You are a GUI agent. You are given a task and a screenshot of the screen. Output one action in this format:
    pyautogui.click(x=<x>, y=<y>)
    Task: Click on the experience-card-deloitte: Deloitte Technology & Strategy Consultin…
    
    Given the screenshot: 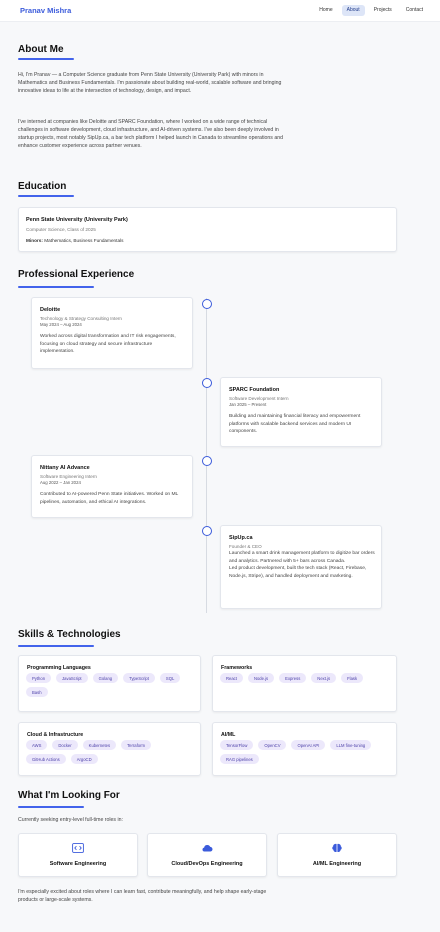 What is the action you would take?
    pyautogui.click(x=112, y=333)
    